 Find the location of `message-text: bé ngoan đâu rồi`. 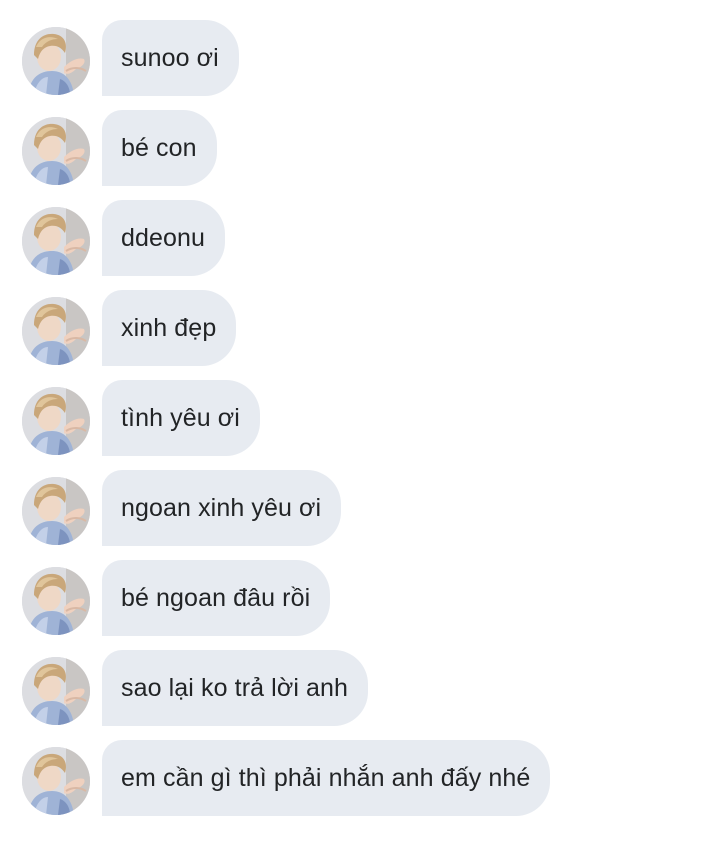

message-text: bé ngoan đâu rồi is located at coordinates (216, 597).